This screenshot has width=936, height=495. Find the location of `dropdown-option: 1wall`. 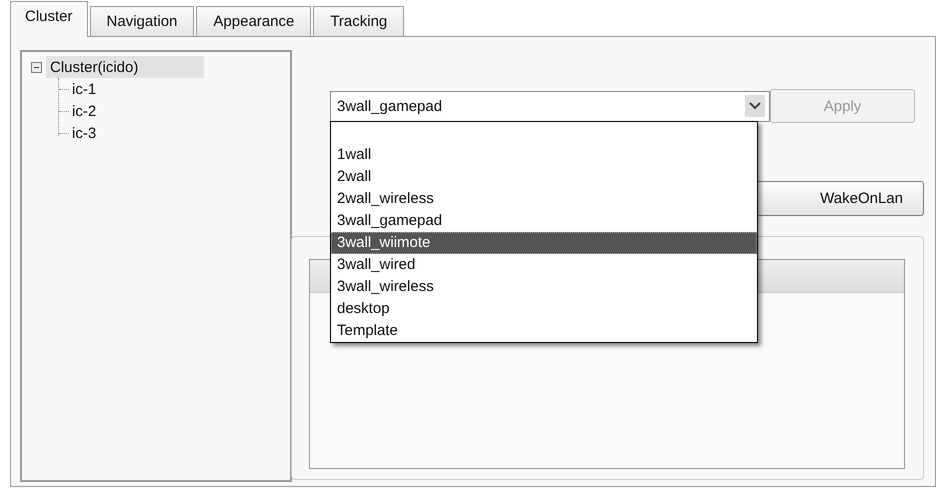

dropdown-option: 1wall is located at coordinates (544, 155).